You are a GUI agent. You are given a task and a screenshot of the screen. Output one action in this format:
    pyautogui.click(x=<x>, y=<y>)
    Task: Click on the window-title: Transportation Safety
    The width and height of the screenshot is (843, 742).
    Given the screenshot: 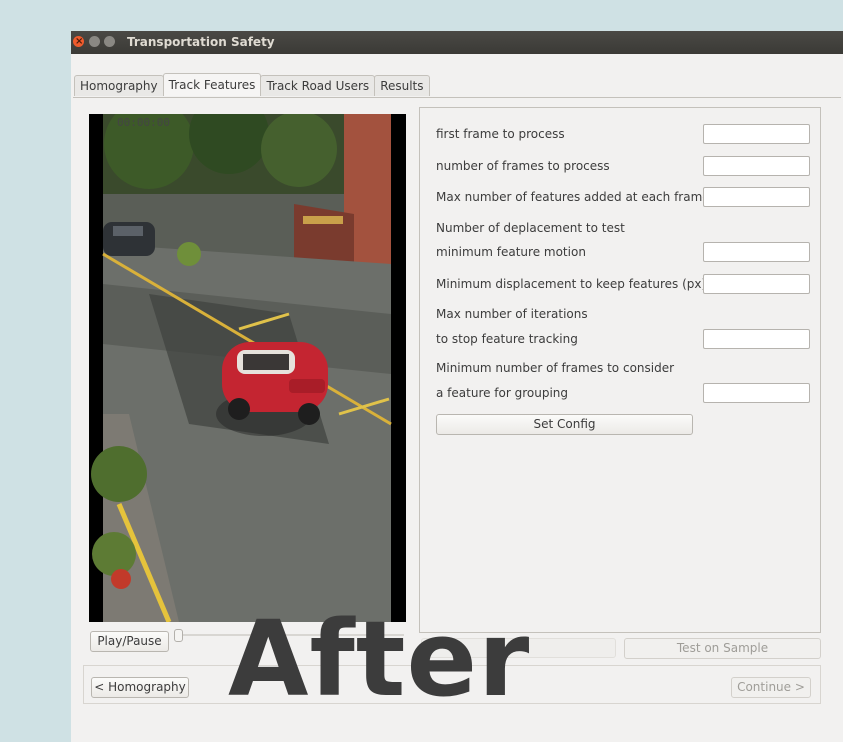 What is the action you would take?
    pyautogui.click(x=201, y=42)
    